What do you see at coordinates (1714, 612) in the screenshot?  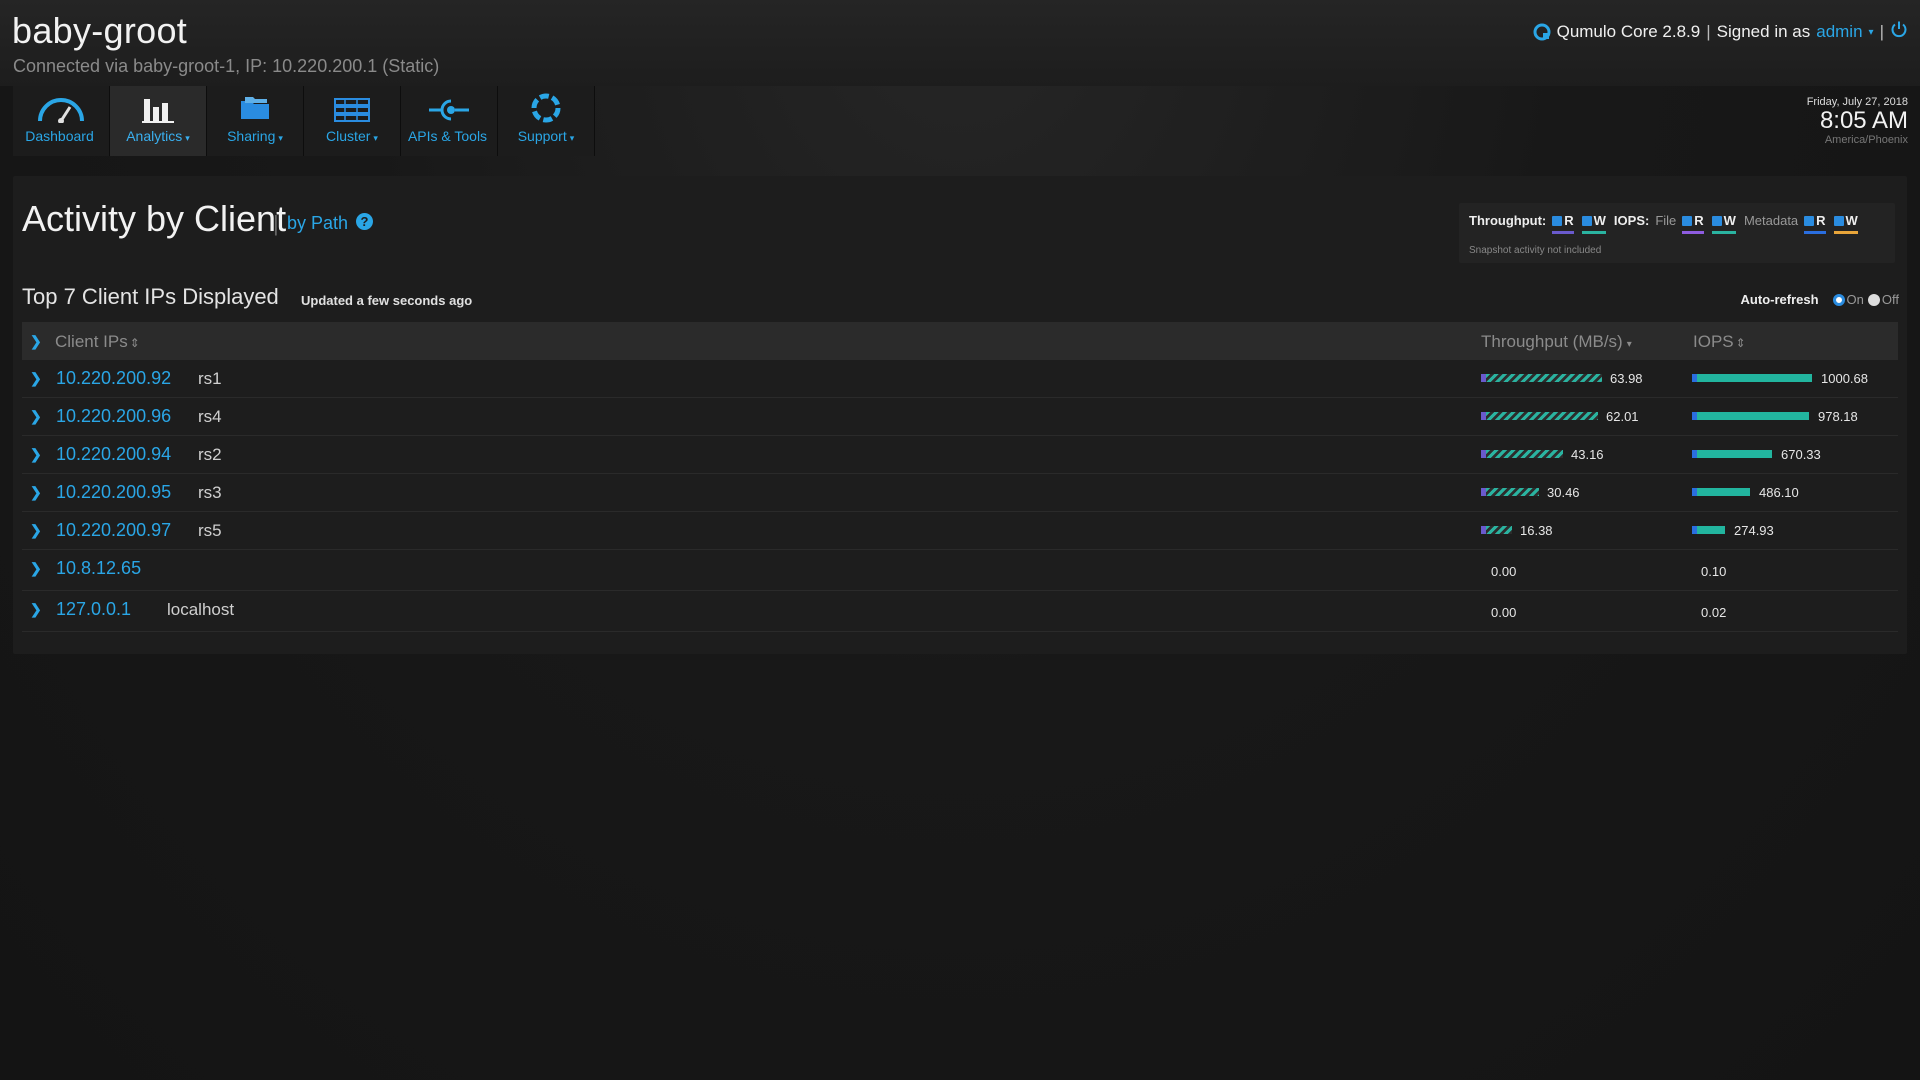 I see `iops-value: 0.02` at bounding box center [1714, 612].